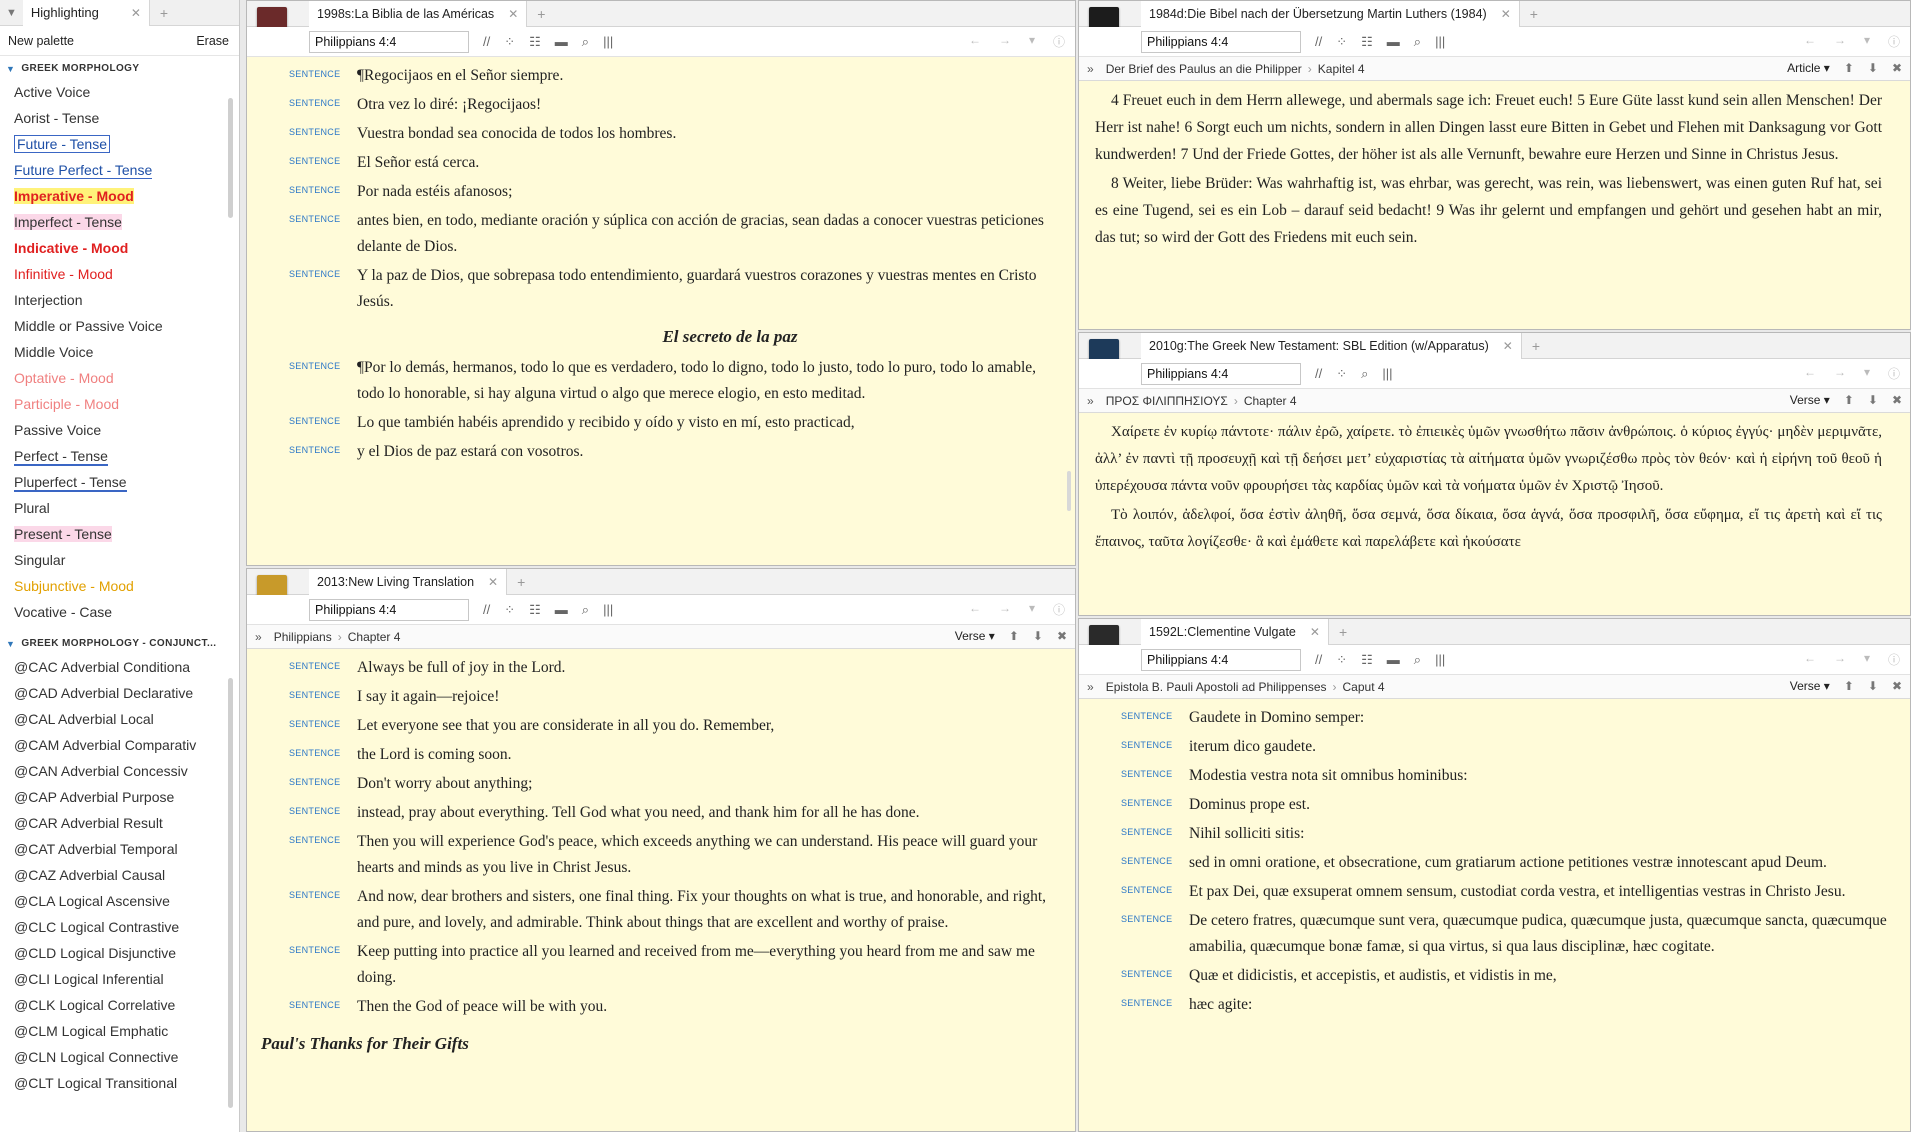 This screenshot has width=1911, height=1132. Describe the element at coordinates (119, 378) in the screenshot. I see `style-item: Optative - Mood` at that location.